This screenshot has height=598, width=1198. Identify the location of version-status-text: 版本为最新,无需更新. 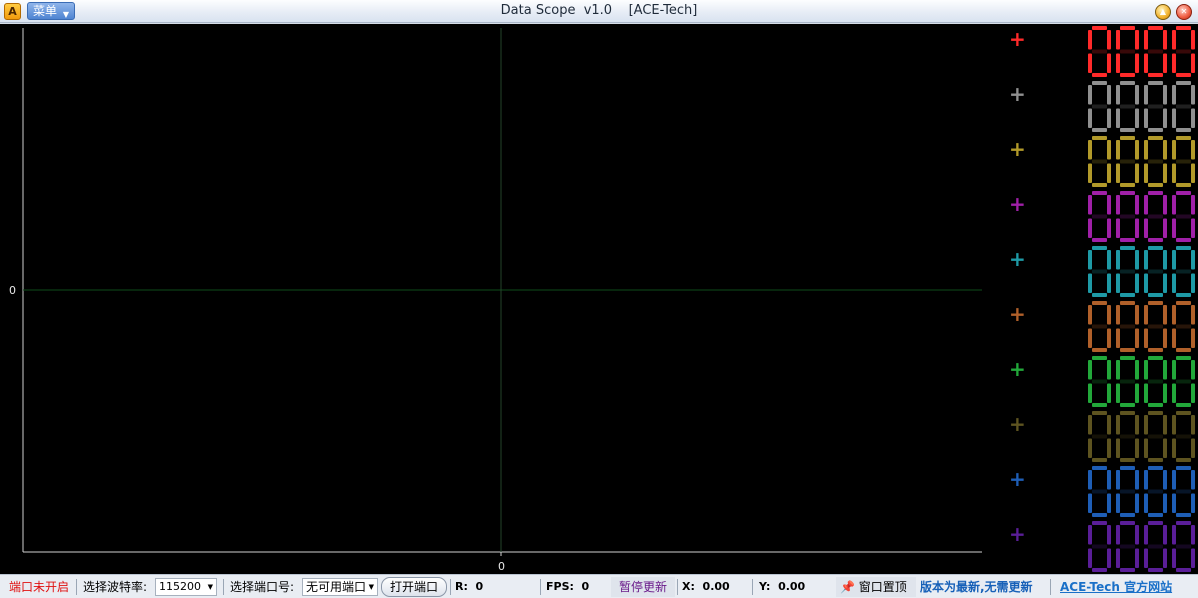
(976, 587).